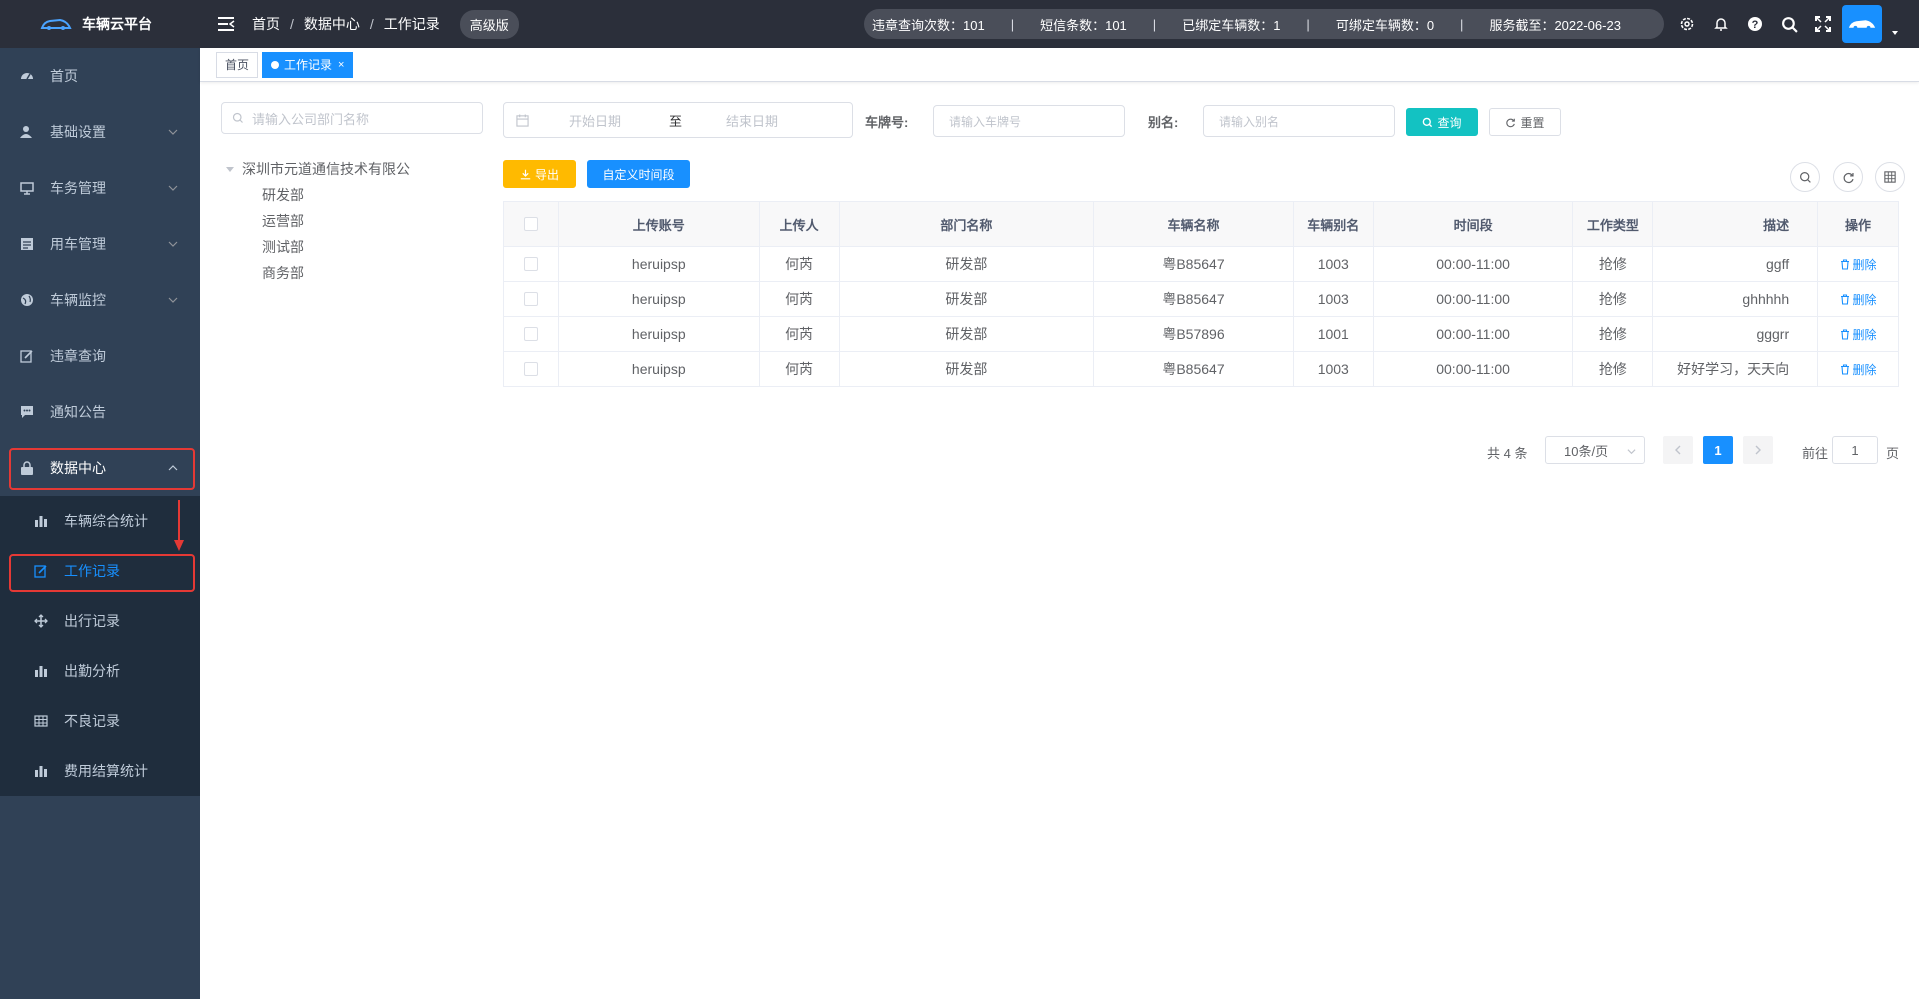  I want to click on sidebar-item-vehicle-affairs: 车务管理, so click(100, 188).